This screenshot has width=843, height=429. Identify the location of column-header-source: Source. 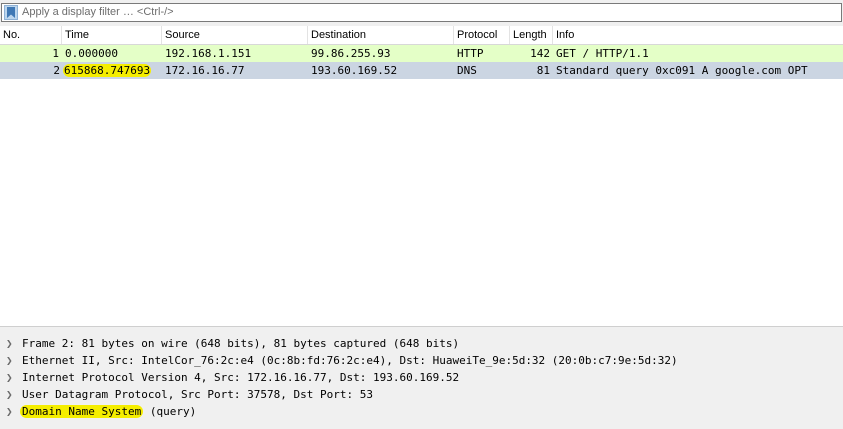
(235, 35).